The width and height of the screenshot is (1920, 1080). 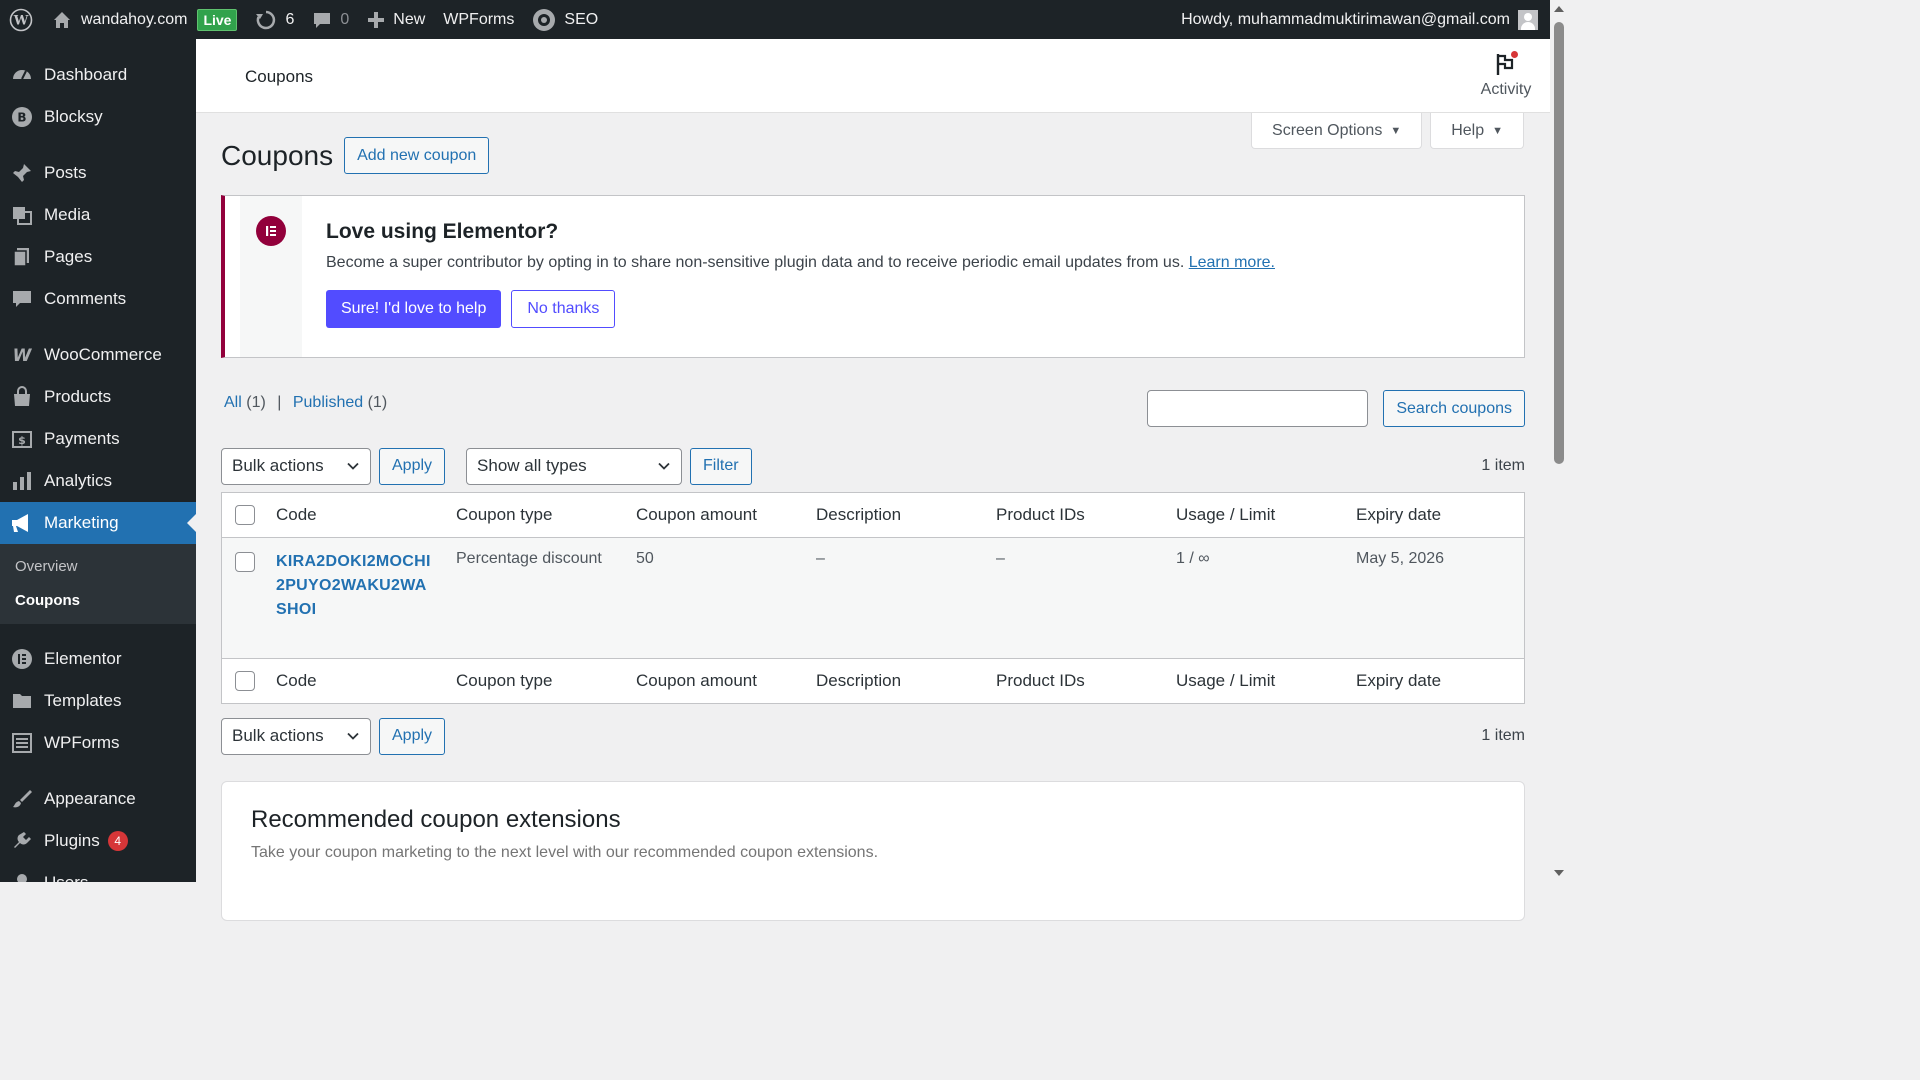 I want to click on caret-down-icon: ▼, so click(x=1396, y=130).